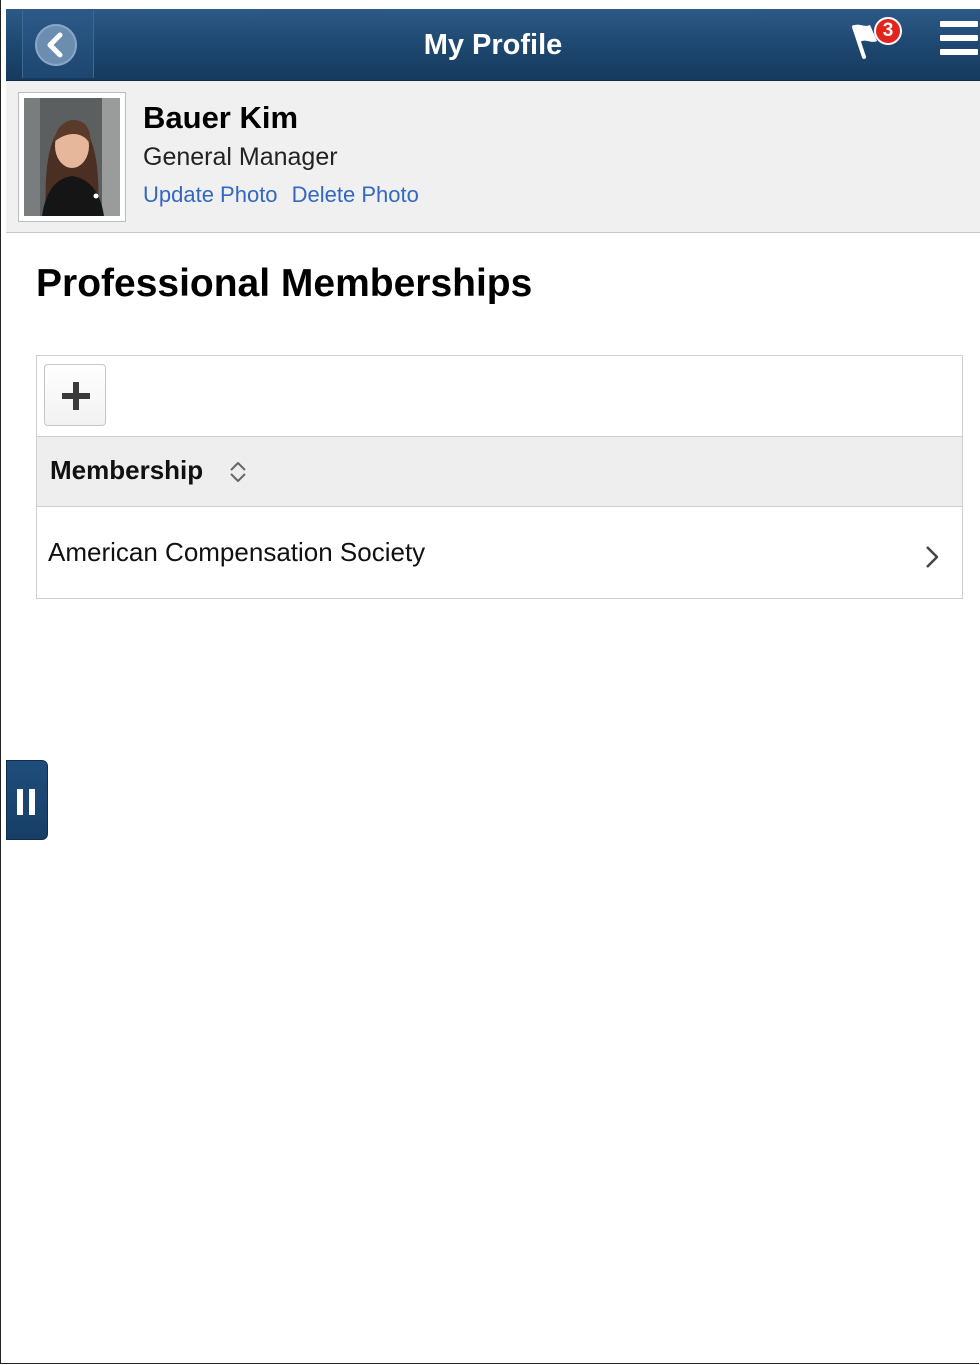 The height and width of the screenshot is (1365, 980). What do you see at coordinates (210, 194) in the screenshot?
I see `update-photo-link: Update Photo` at bounding box center [210, 194].